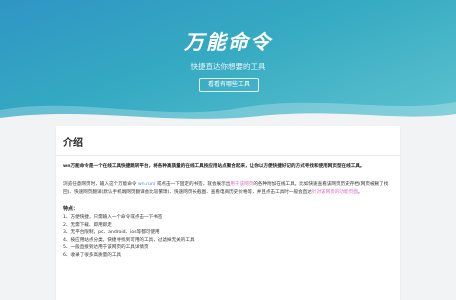 Image resolution: width=456 pixels, height=300 pixels. What do you see at coordinates (228, 42) in the screenshot?
I see `site-title: 万能命令` at bounding box center [228, 42].